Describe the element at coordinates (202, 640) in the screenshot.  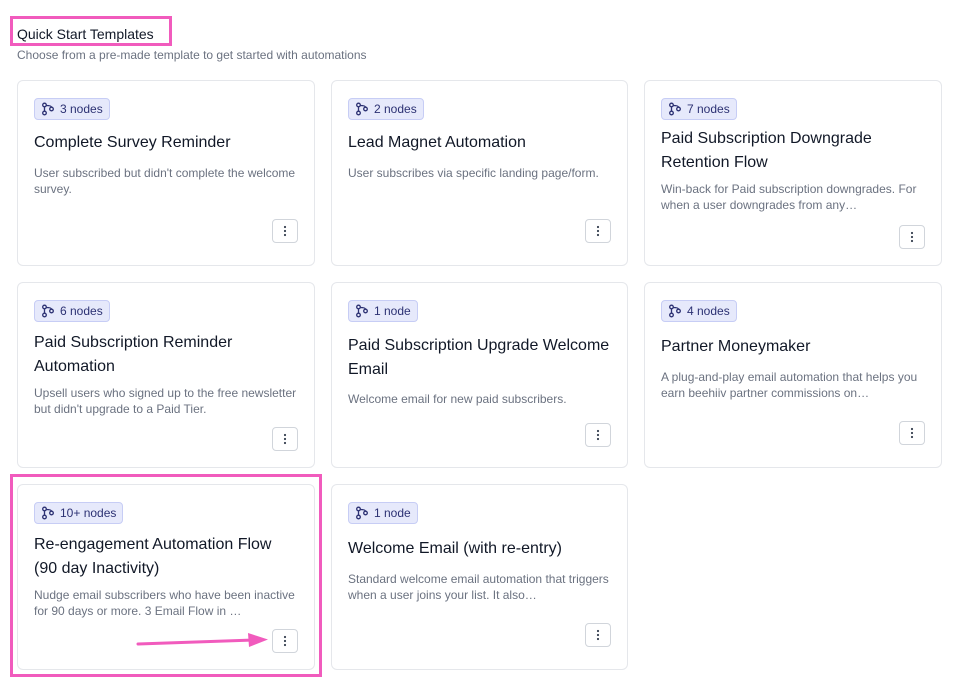
I see `pink-arrow-icon` at that location.